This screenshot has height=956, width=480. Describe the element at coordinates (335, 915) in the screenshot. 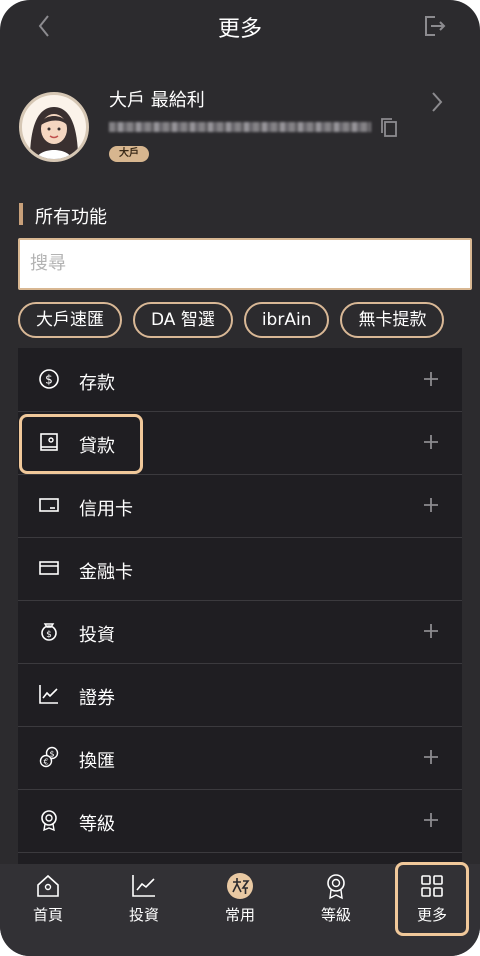

I see `nav-label: 等級` at that location.